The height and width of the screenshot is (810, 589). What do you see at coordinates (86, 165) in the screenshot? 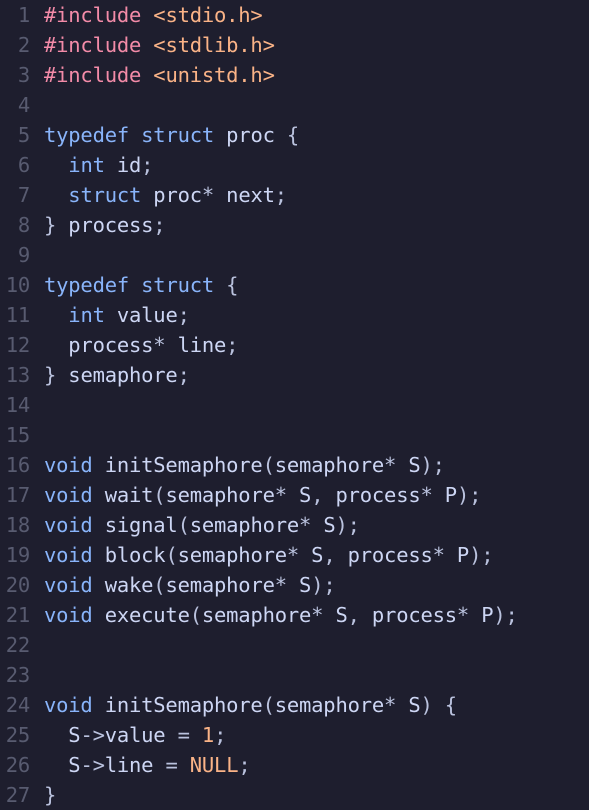
I see `code-token: int` at bounding box center [86, 165].